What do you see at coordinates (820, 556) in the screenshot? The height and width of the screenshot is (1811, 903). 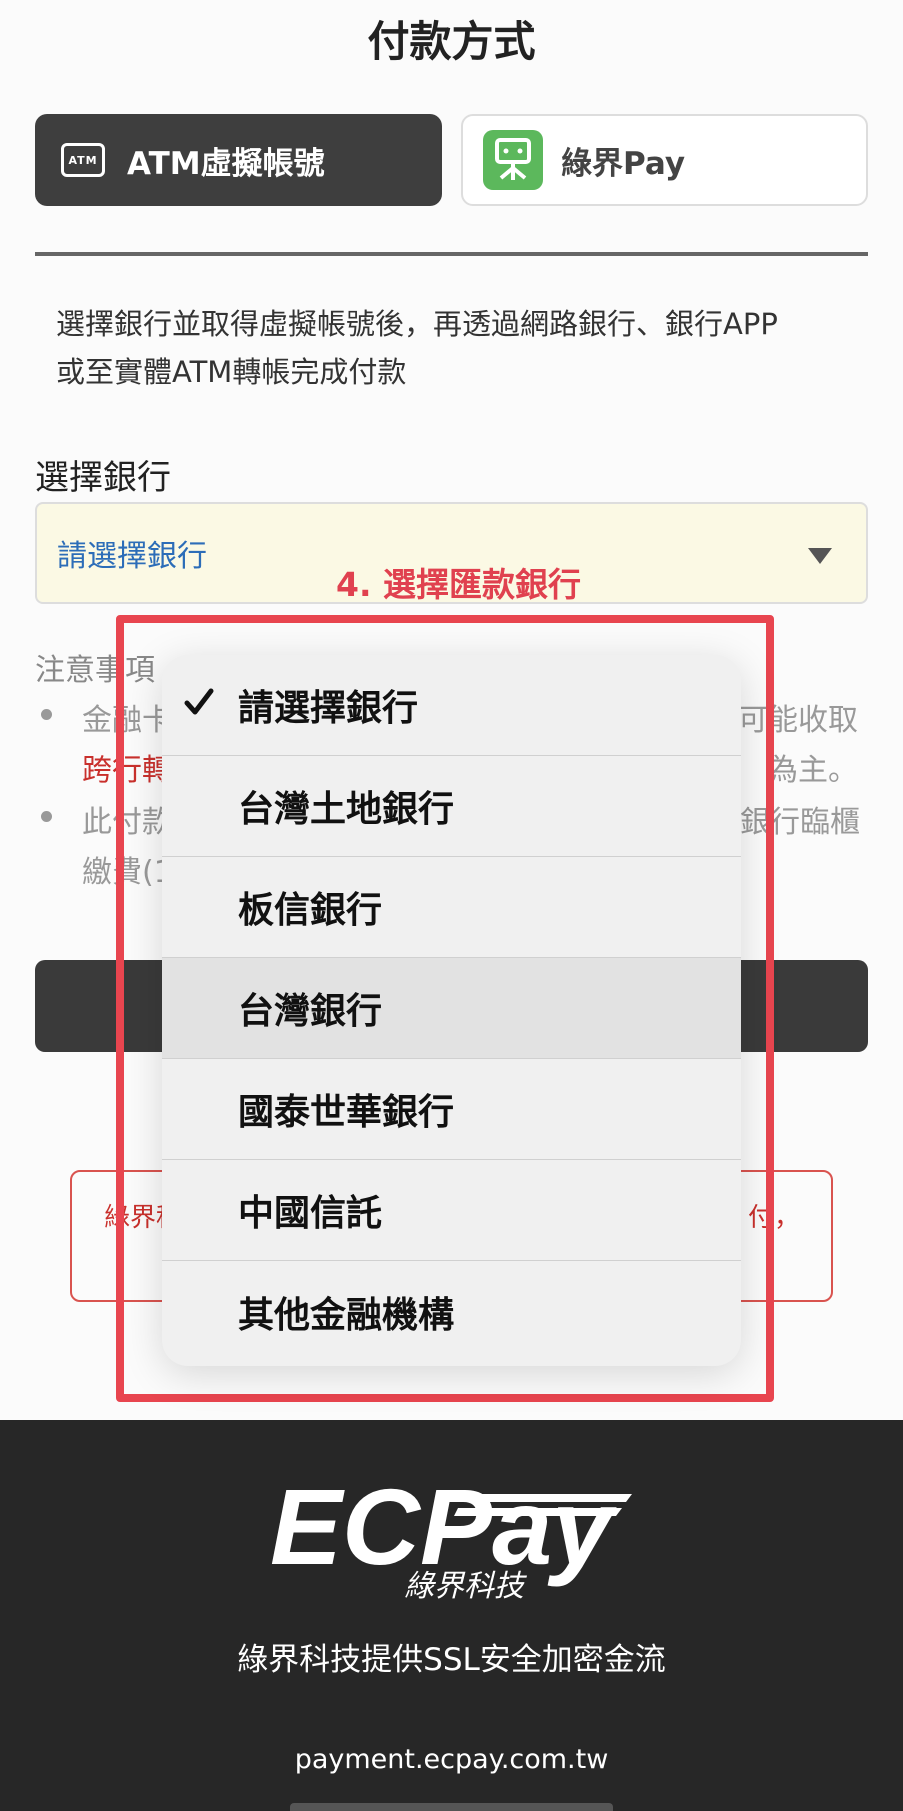 I see `triangle-down-icon` at bounding box center [820, 556].